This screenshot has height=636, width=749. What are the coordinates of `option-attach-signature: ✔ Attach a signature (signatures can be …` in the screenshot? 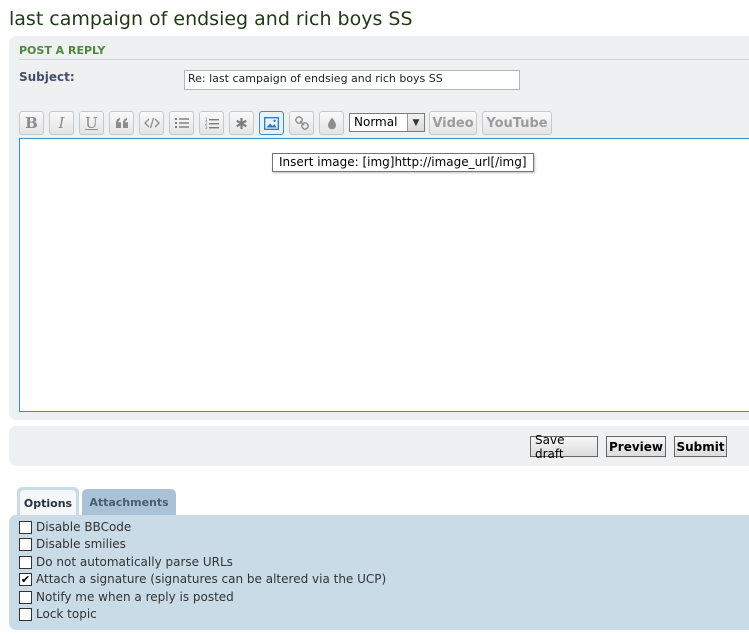 It's located at (202, 579).